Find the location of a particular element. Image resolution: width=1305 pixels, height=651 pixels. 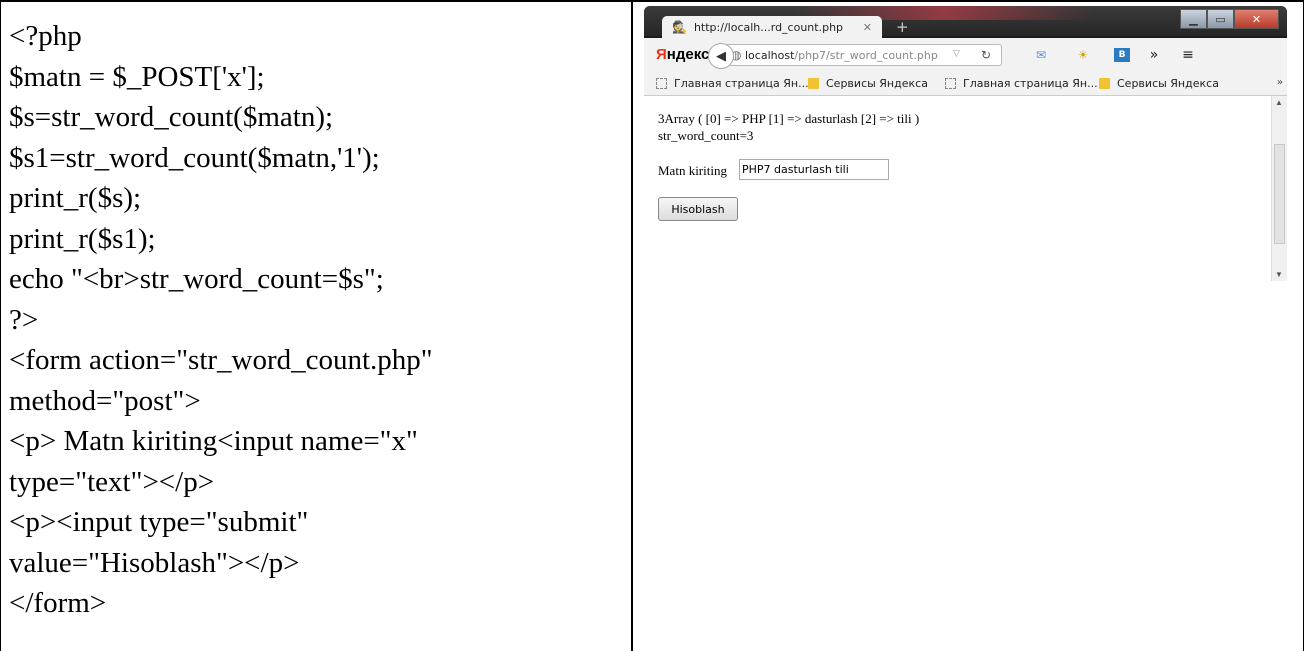

code-line: print_r($s); is located at coordinates (75, 198).